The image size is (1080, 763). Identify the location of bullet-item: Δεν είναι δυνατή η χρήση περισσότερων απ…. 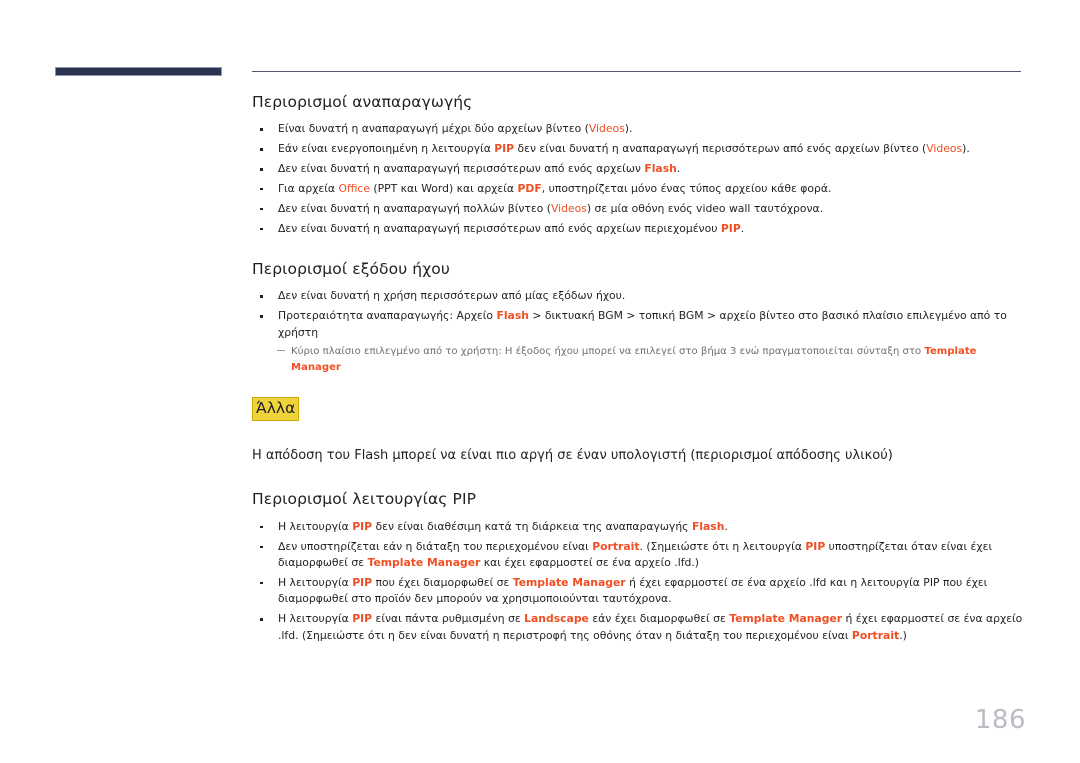
(639, 296).